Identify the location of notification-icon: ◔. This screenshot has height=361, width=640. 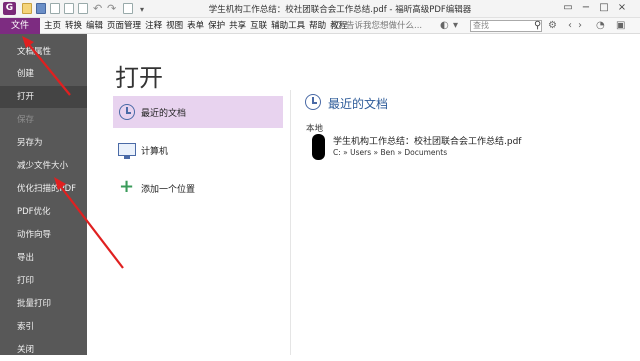
(600, 26).